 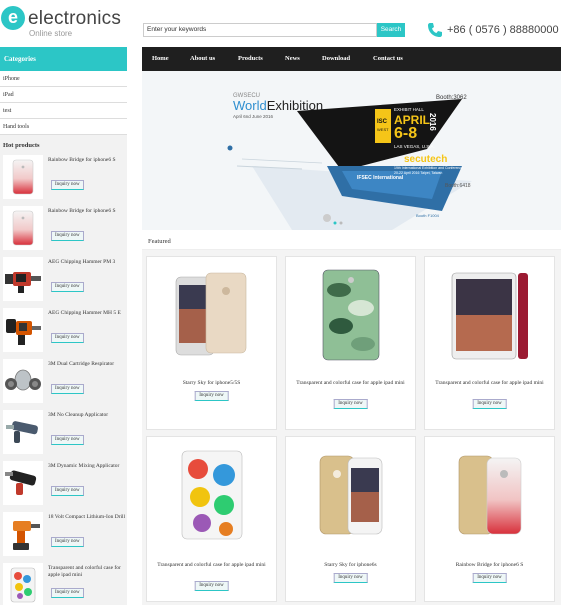 I want to click on gold-phone-case-icon, so click(x=350, y=495).